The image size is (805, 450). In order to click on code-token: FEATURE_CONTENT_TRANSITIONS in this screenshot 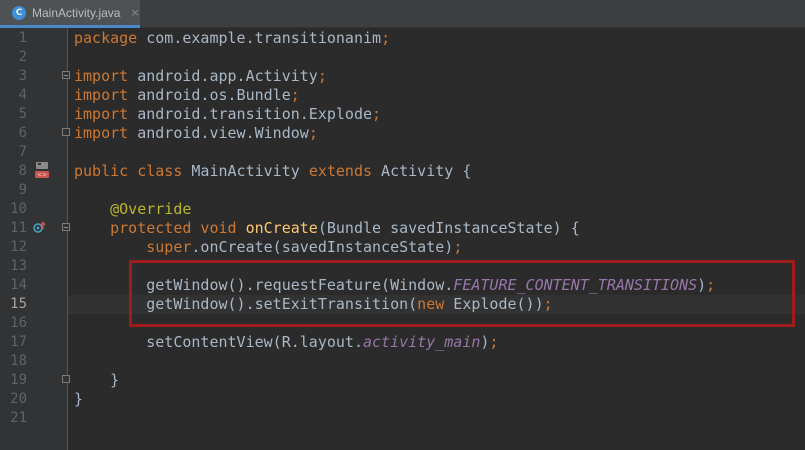, I will do `click(575, 285)`.